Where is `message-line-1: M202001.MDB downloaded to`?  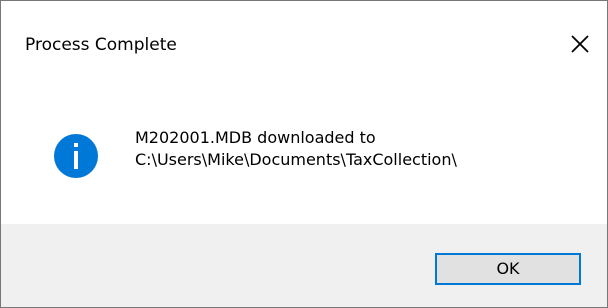
message-line-1: M202001.MDB downloaded to is located at coordinates (255, 137).